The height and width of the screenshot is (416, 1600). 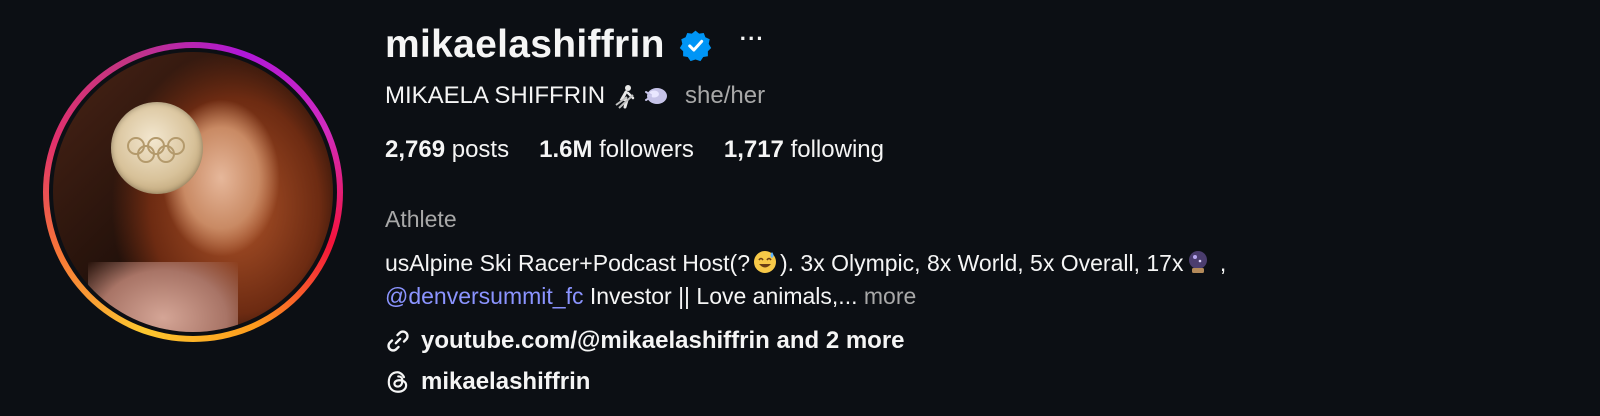 I want to click on full-name: MIKAELA SHIFFRIN, so click(x=495, y=95).